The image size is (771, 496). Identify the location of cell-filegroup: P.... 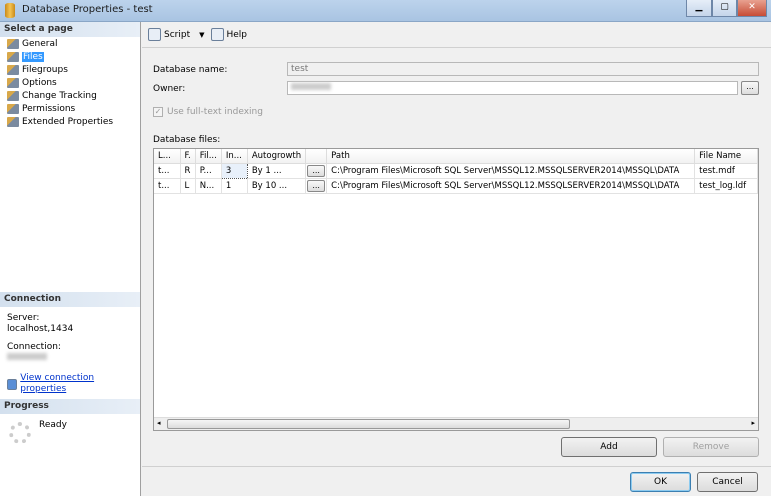
(208, 171).